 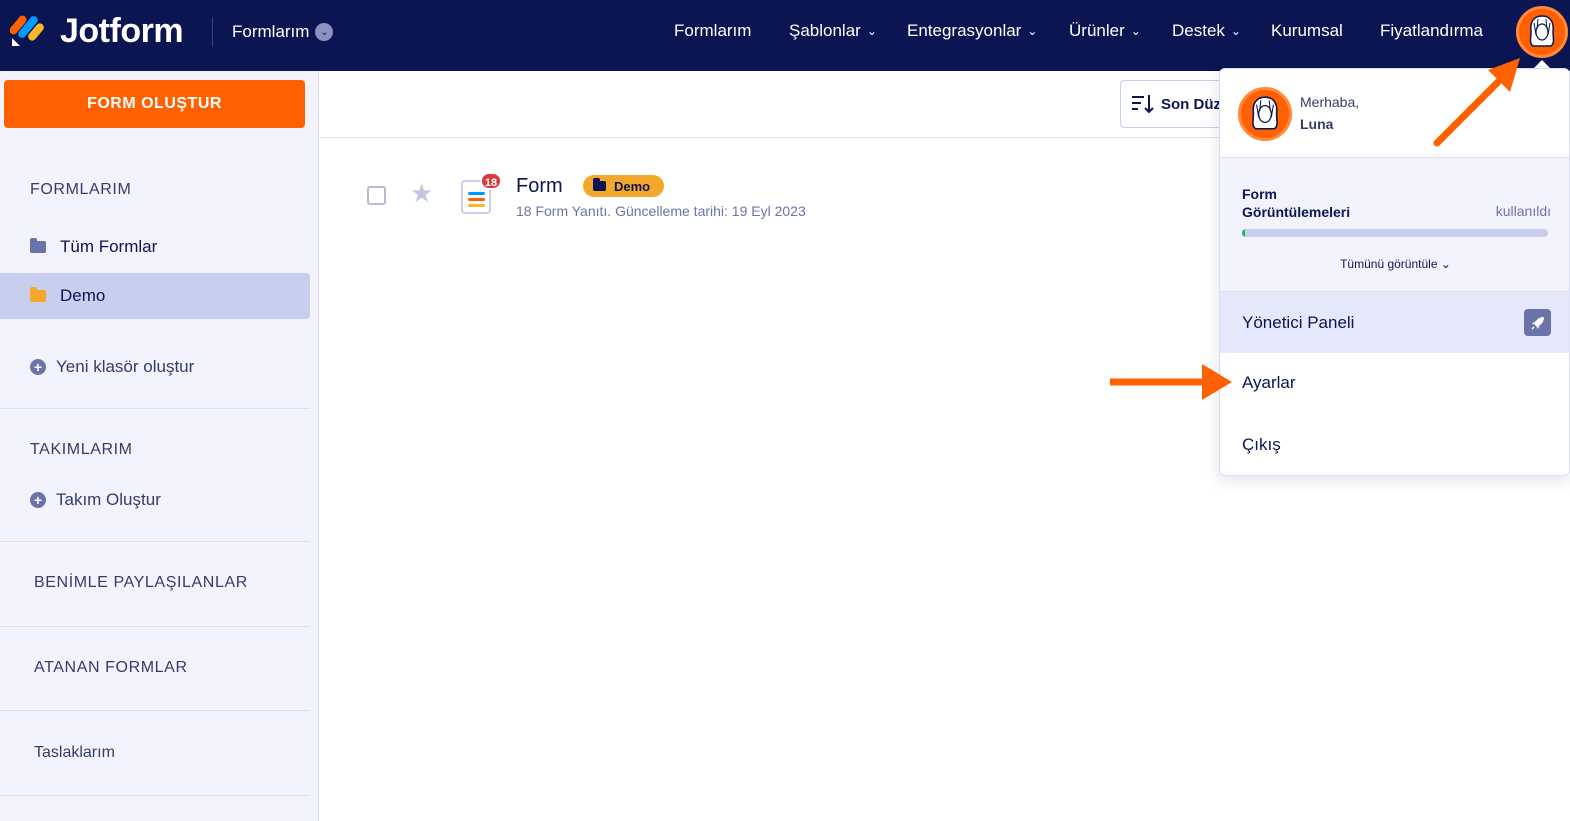 What do you see at coordinates (109, 246) in the screenshot?
I see `sidebar-item-label: Tüm Formlar` at bounding box center [109, 246].